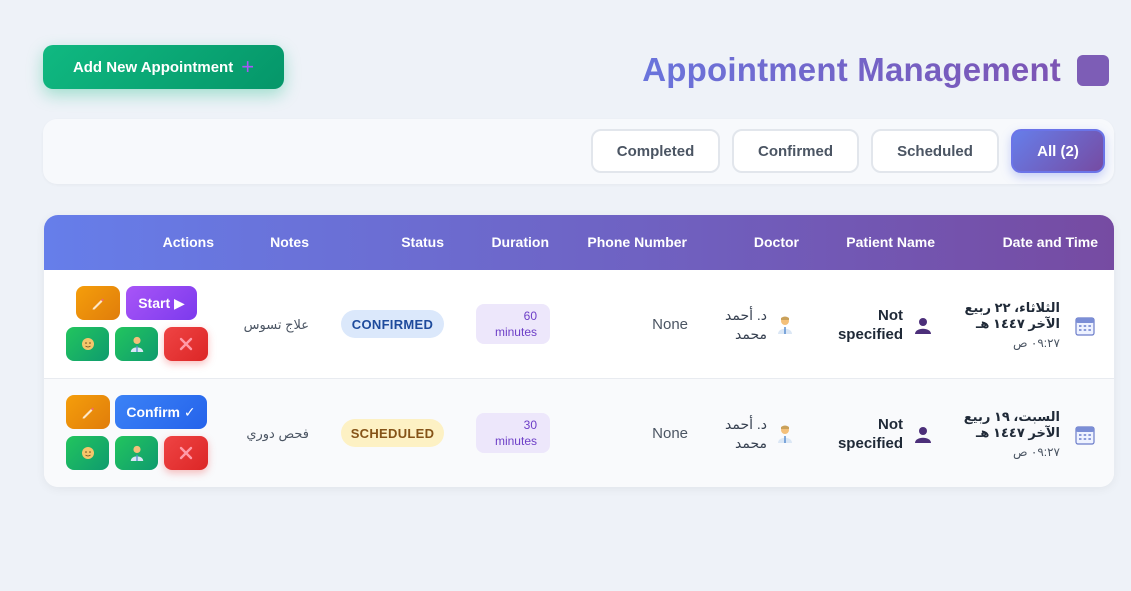  Describe the element at coordinates (276, 324) in the screenshot. I see `notes-text: علاج تسوس` at that location.